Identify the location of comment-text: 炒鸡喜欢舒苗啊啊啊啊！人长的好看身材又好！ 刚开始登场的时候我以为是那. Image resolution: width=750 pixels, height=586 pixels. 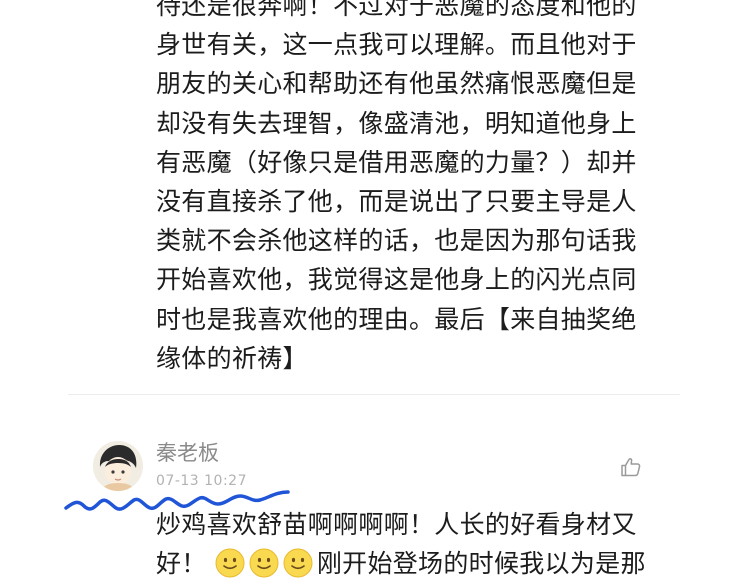
(406, 544).